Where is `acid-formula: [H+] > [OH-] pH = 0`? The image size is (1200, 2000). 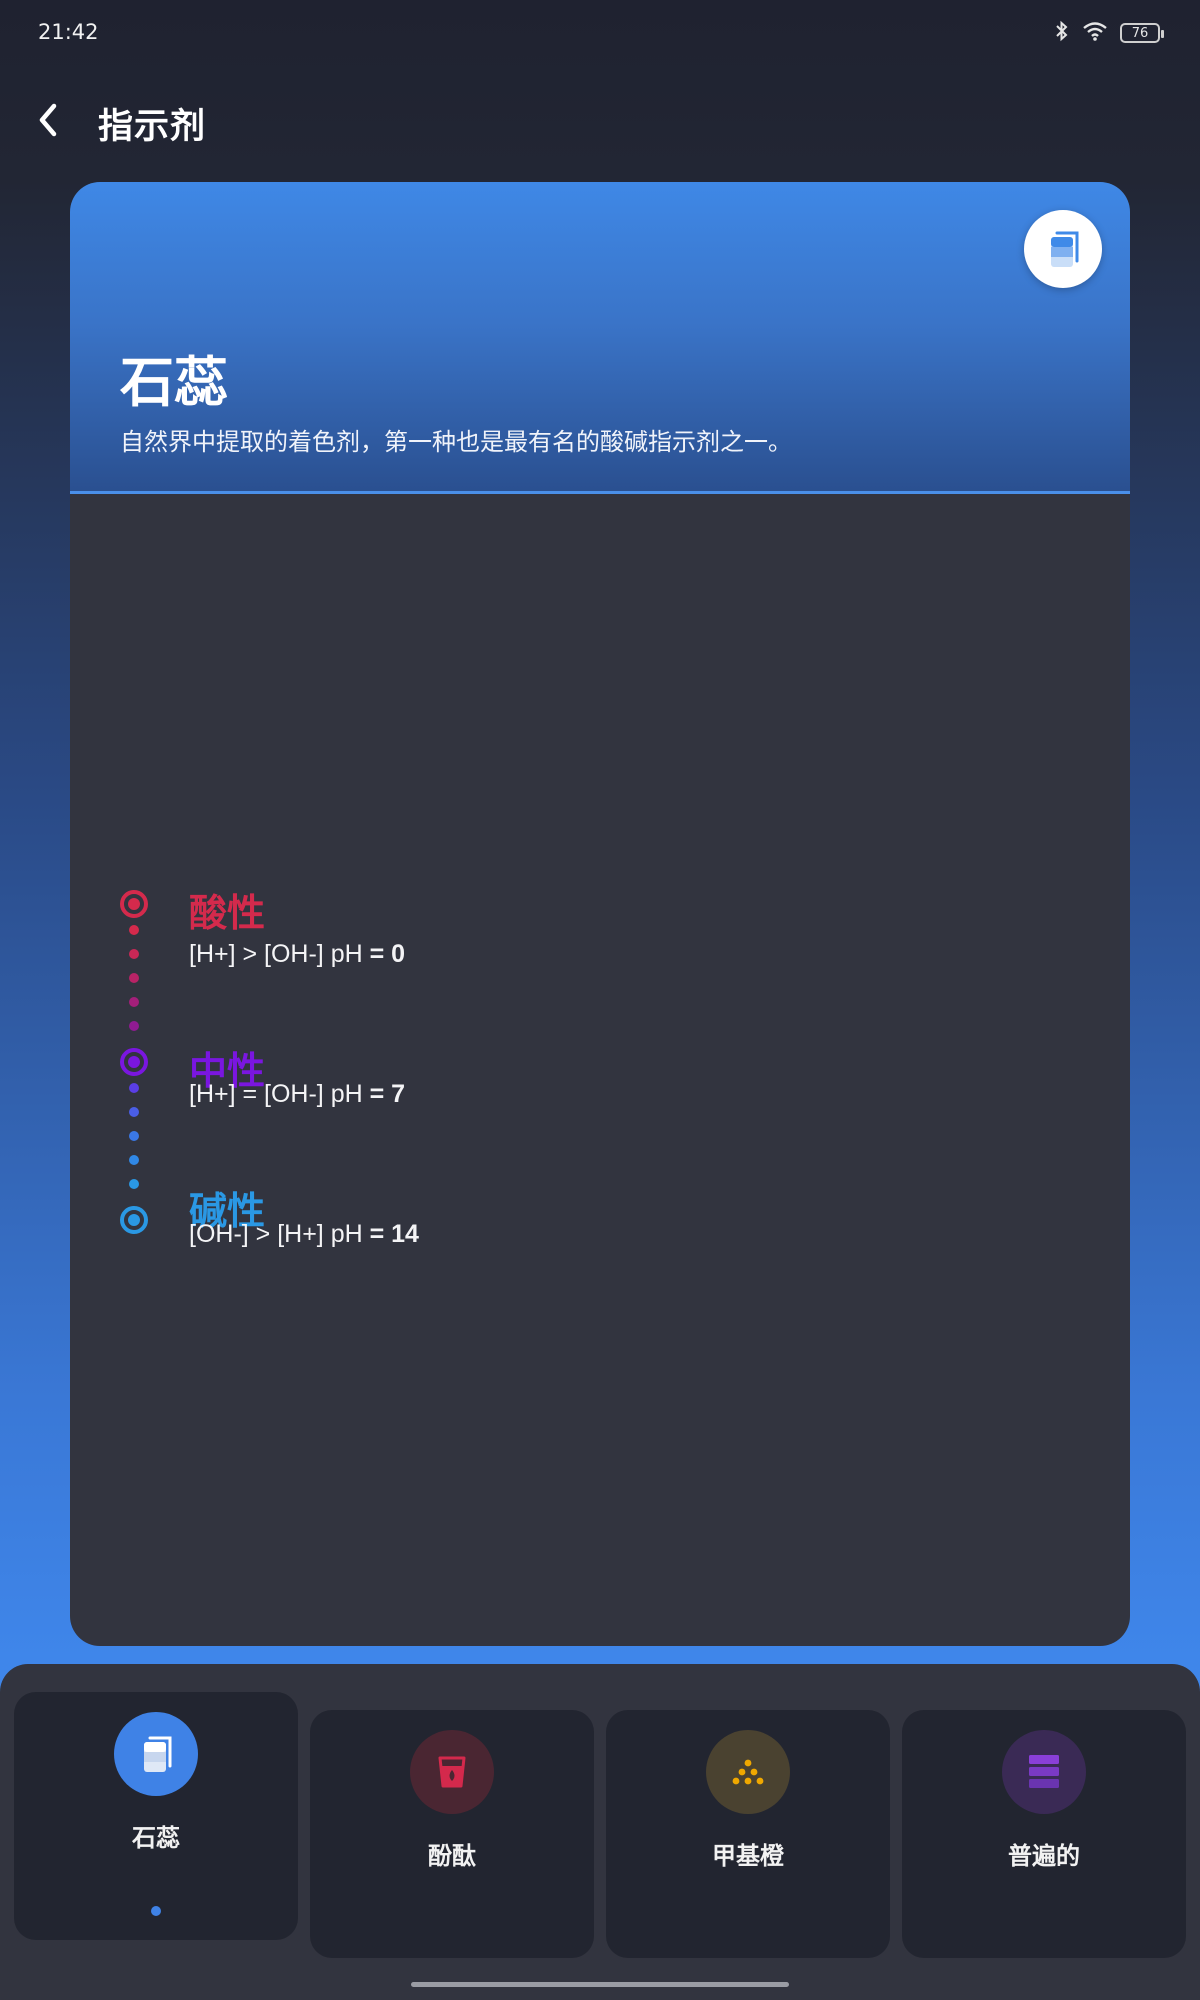 acid-formula: [H+] > [OH-] pH = 0 is located at coordinates (297, 954).